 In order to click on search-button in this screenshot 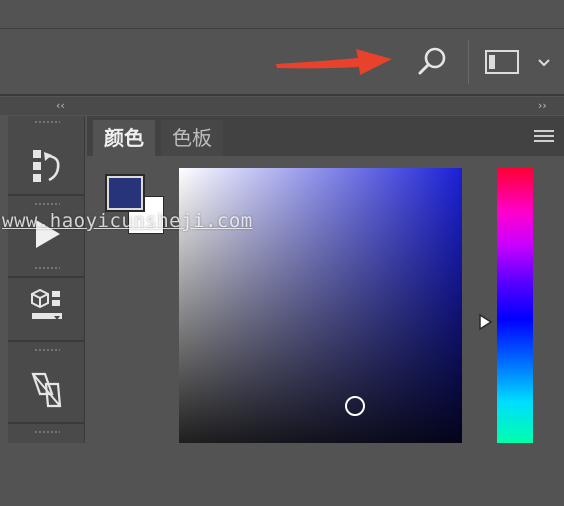, I will do `click(432, 62)`.